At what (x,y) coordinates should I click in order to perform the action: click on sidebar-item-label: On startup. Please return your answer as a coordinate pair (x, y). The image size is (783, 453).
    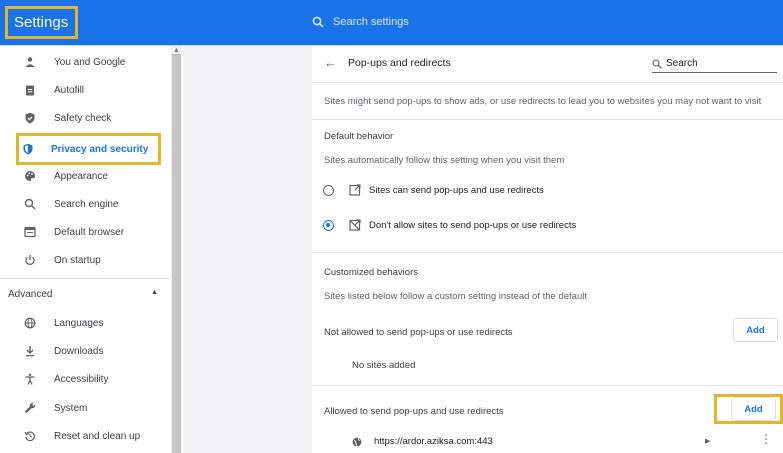
    Looking at the image, I should click on (77, 260).